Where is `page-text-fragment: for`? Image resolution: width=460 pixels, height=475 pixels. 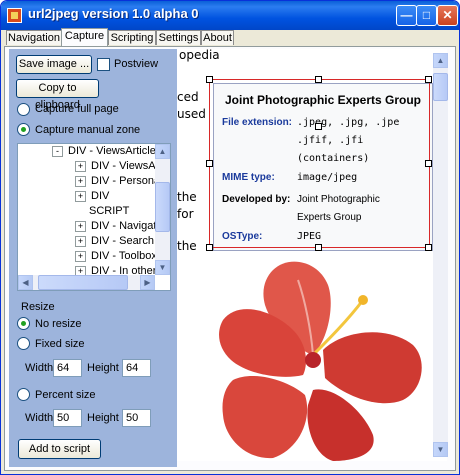
page-text-fragment: for is located at coordinates (185, 214).